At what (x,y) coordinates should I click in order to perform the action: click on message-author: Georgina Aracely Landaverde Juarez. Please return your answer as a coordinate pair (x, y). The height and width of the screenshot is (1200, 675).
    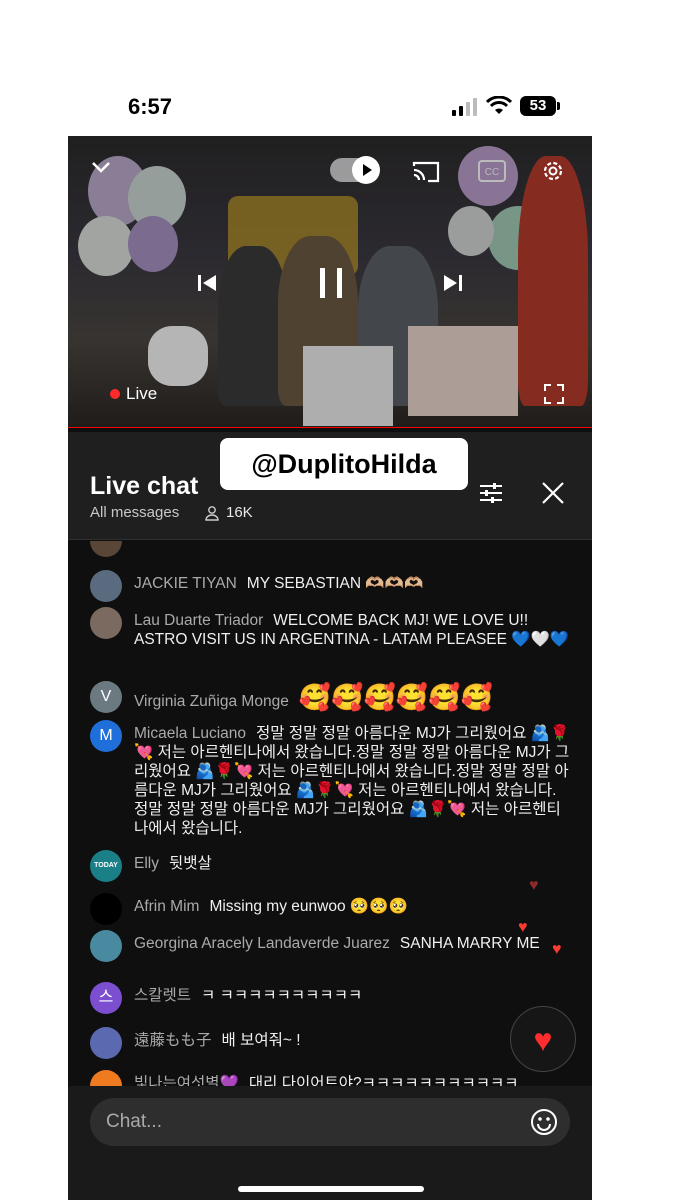
    Looking at the image, I should click on (262, 943).